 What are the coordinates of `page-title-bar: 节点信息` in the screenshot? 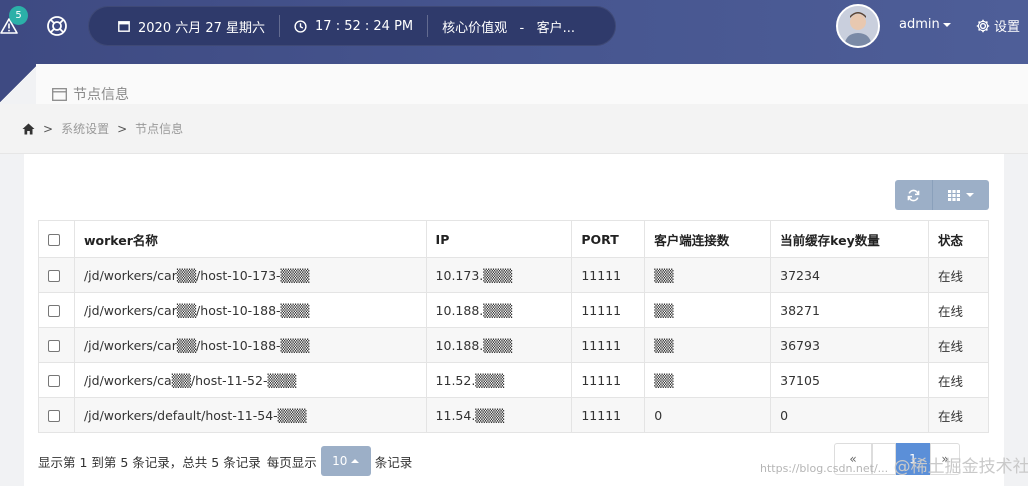 It's located at (532, 84).